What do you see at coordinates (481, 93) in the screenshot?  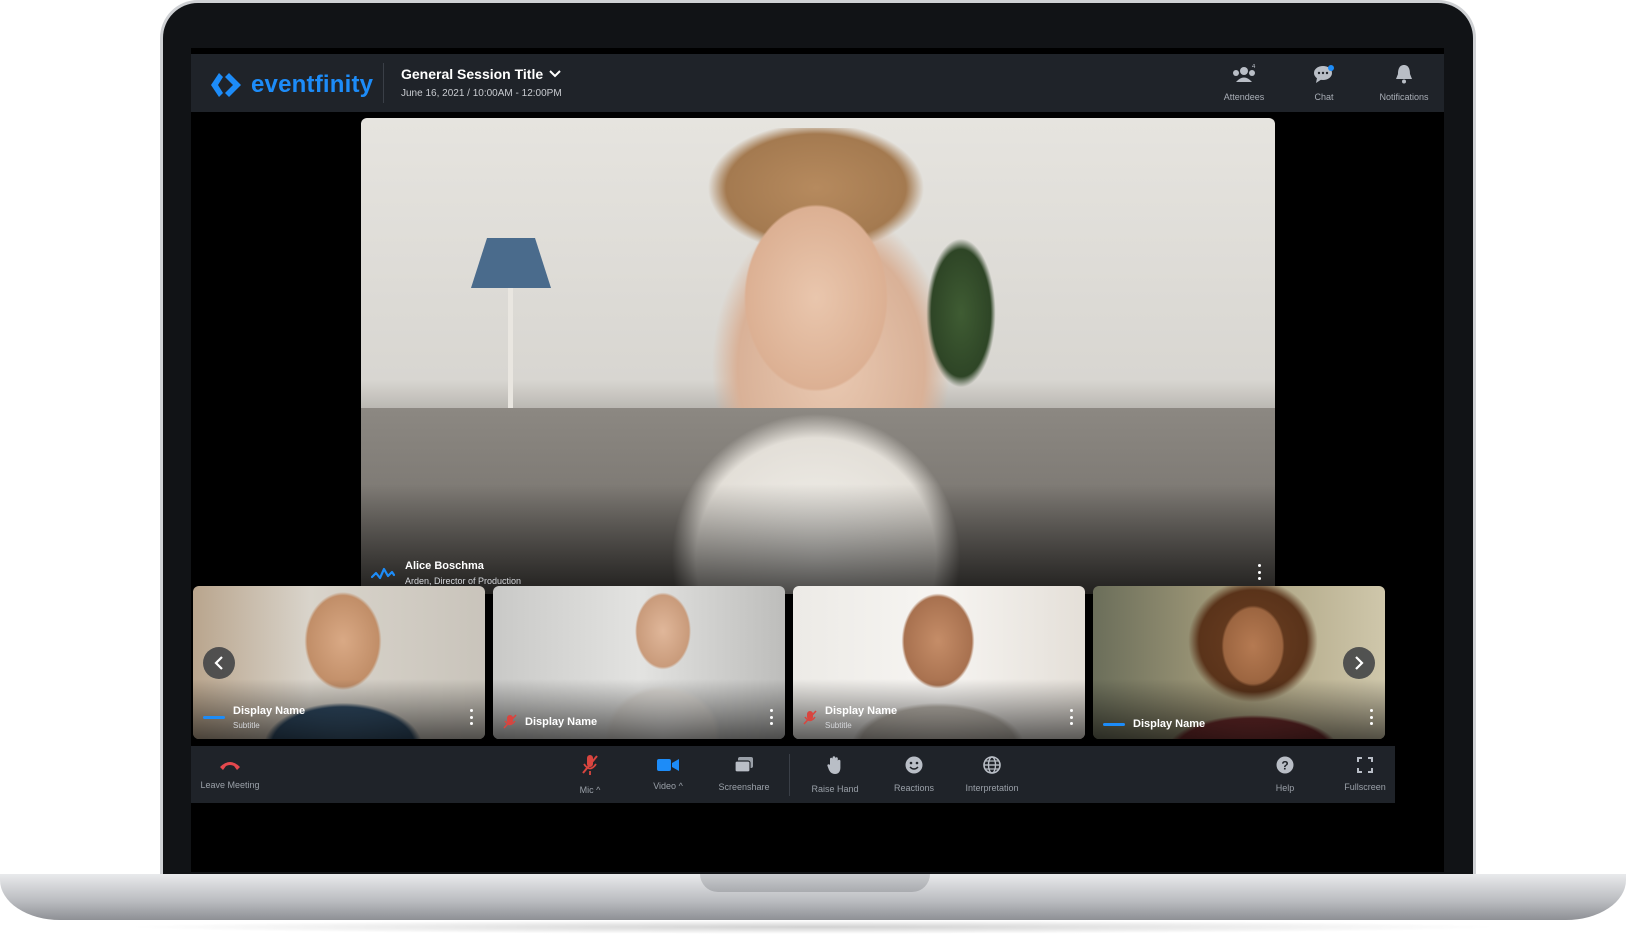 I see `session-date: June 16, 2021 / 10:00AM - 12:00PM` at bounding box center [481, 93].